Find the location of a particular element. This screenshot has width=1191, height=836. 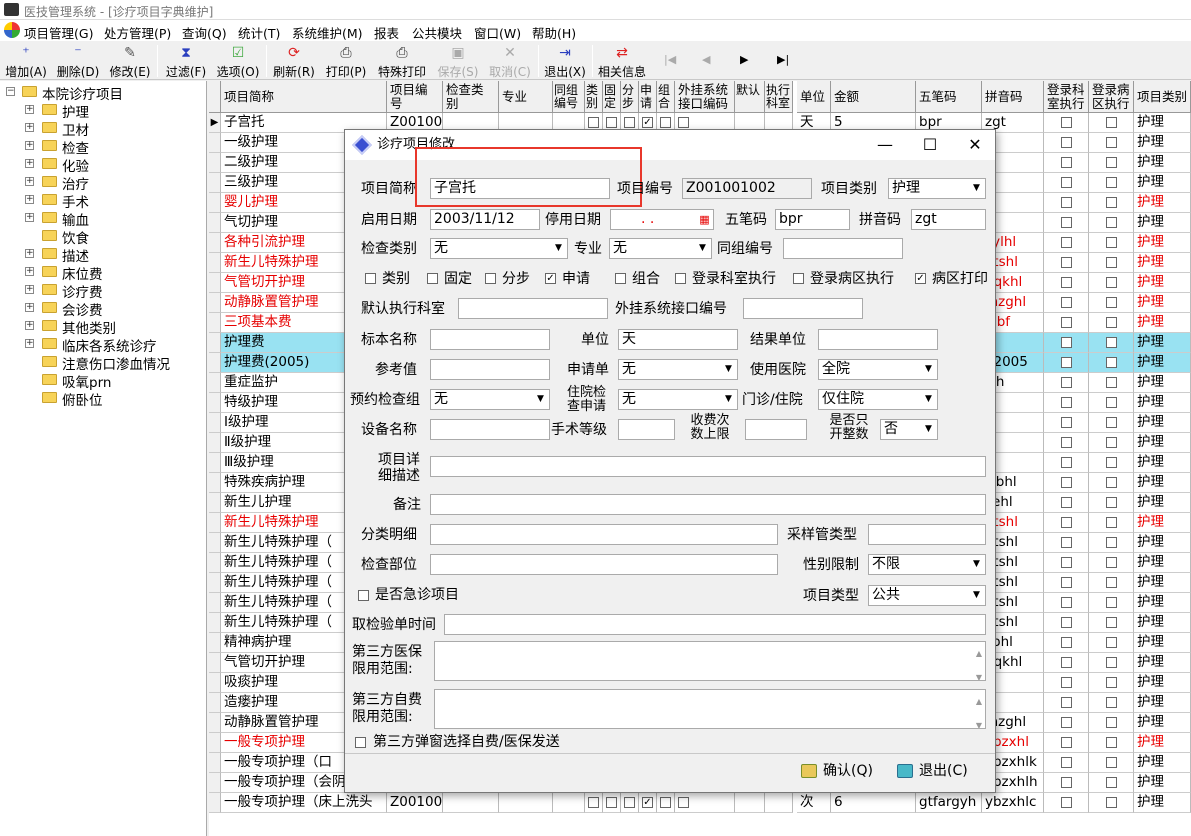

default-dept-field is located at coordinates (533, 308).